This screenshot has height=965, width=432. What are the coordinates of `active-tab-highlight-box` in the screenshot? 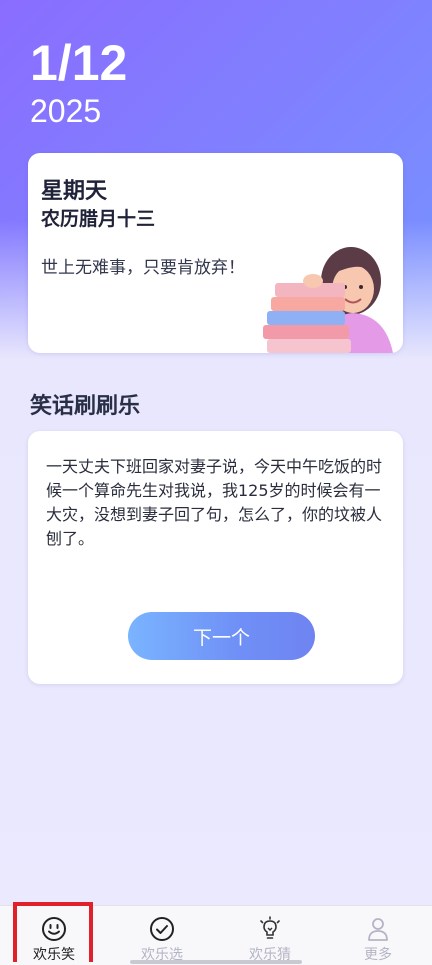 It's located at (53, 932).